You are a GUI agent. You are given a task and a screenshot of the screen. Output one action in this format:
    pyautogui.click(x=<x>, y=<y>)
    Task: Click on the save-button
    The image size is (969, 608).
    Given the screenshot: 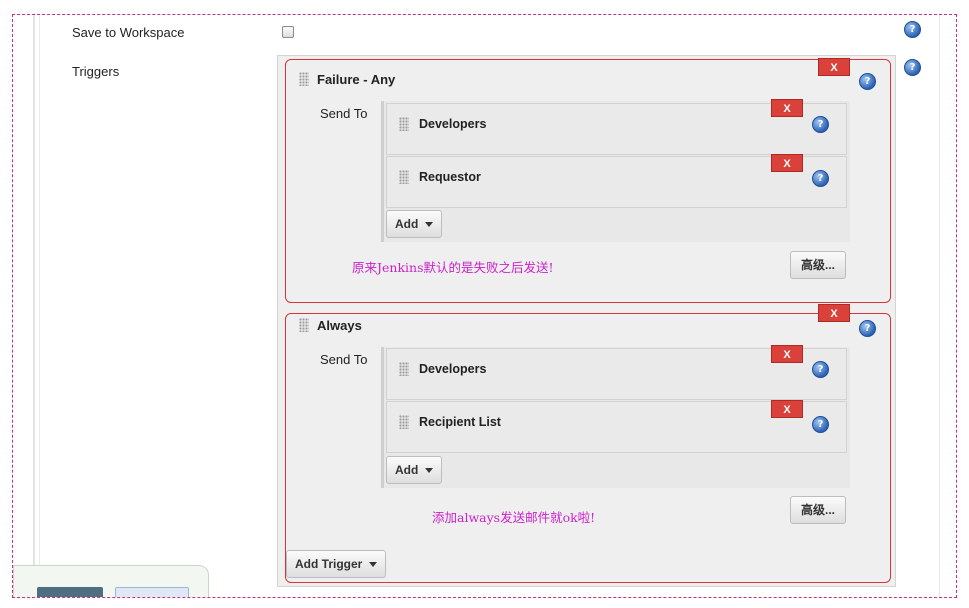 What is the action you would take?
    pyautogui.click(x=70, y=592)
    